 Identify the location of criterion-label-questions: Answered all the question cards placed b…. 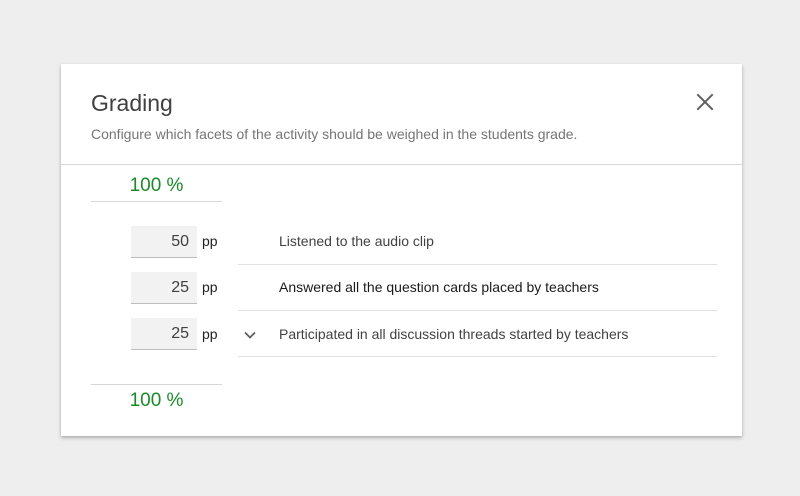
(439, 287).